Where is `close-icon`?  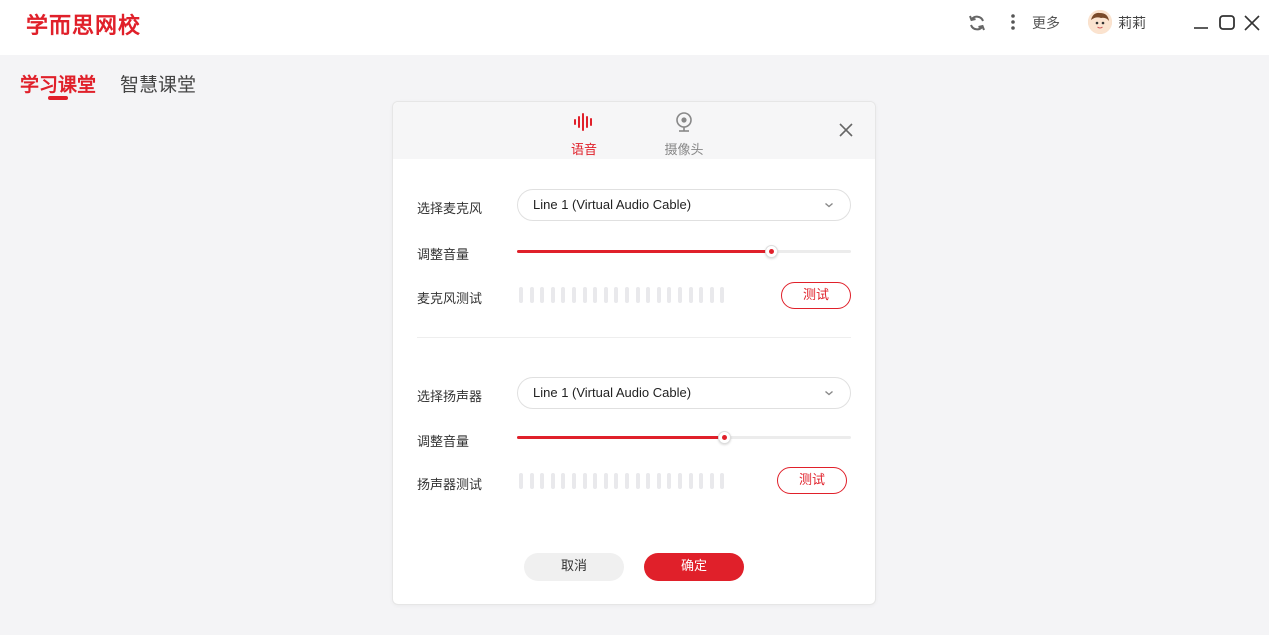 close-icon is located at coordinates (1252, 23).